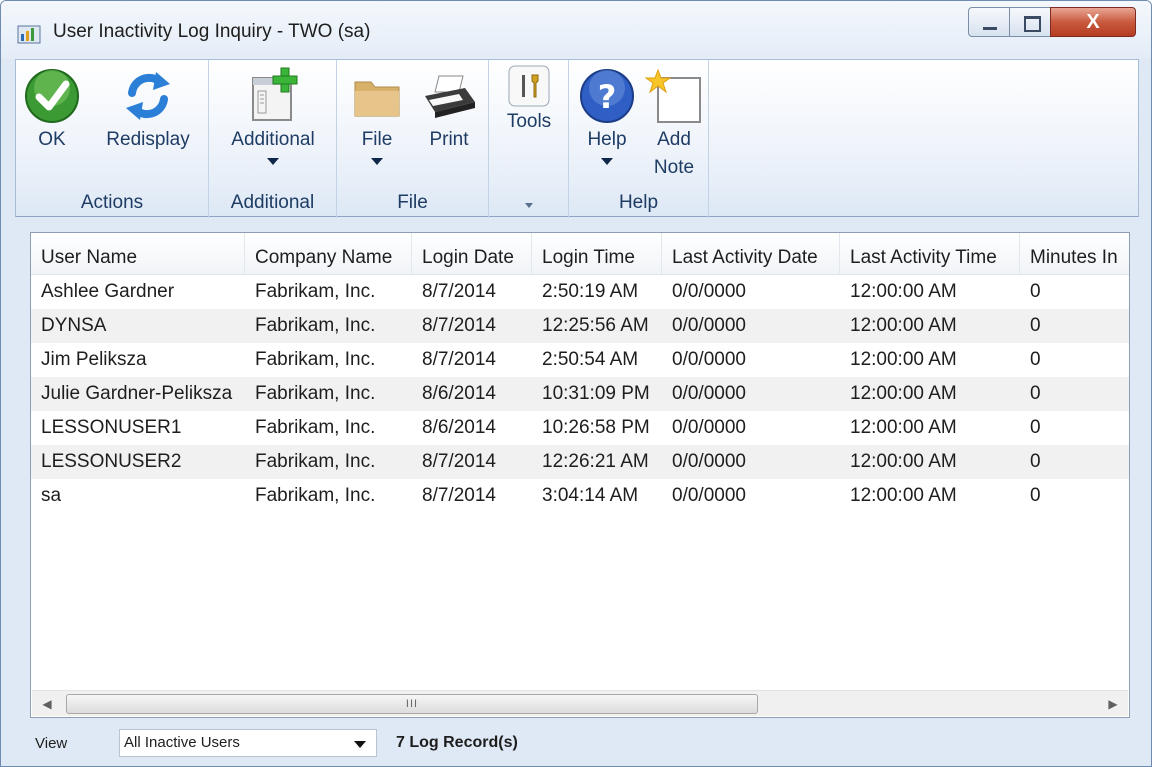 Image resolution: width=1152 pixels, height=767 pixels. I want to click on horizontal-scrollbar: ◀ III ▶, so click(580, 703).